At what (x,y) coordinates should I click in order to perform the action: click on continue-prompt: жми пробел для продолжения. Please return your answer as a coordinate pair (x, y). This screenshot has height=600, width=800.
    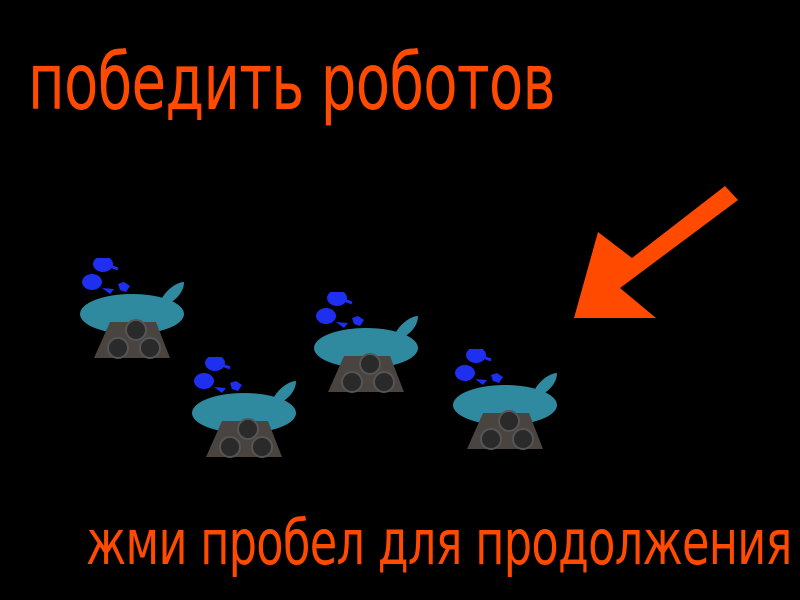
    Looking at the image, I should click on (439, 542).